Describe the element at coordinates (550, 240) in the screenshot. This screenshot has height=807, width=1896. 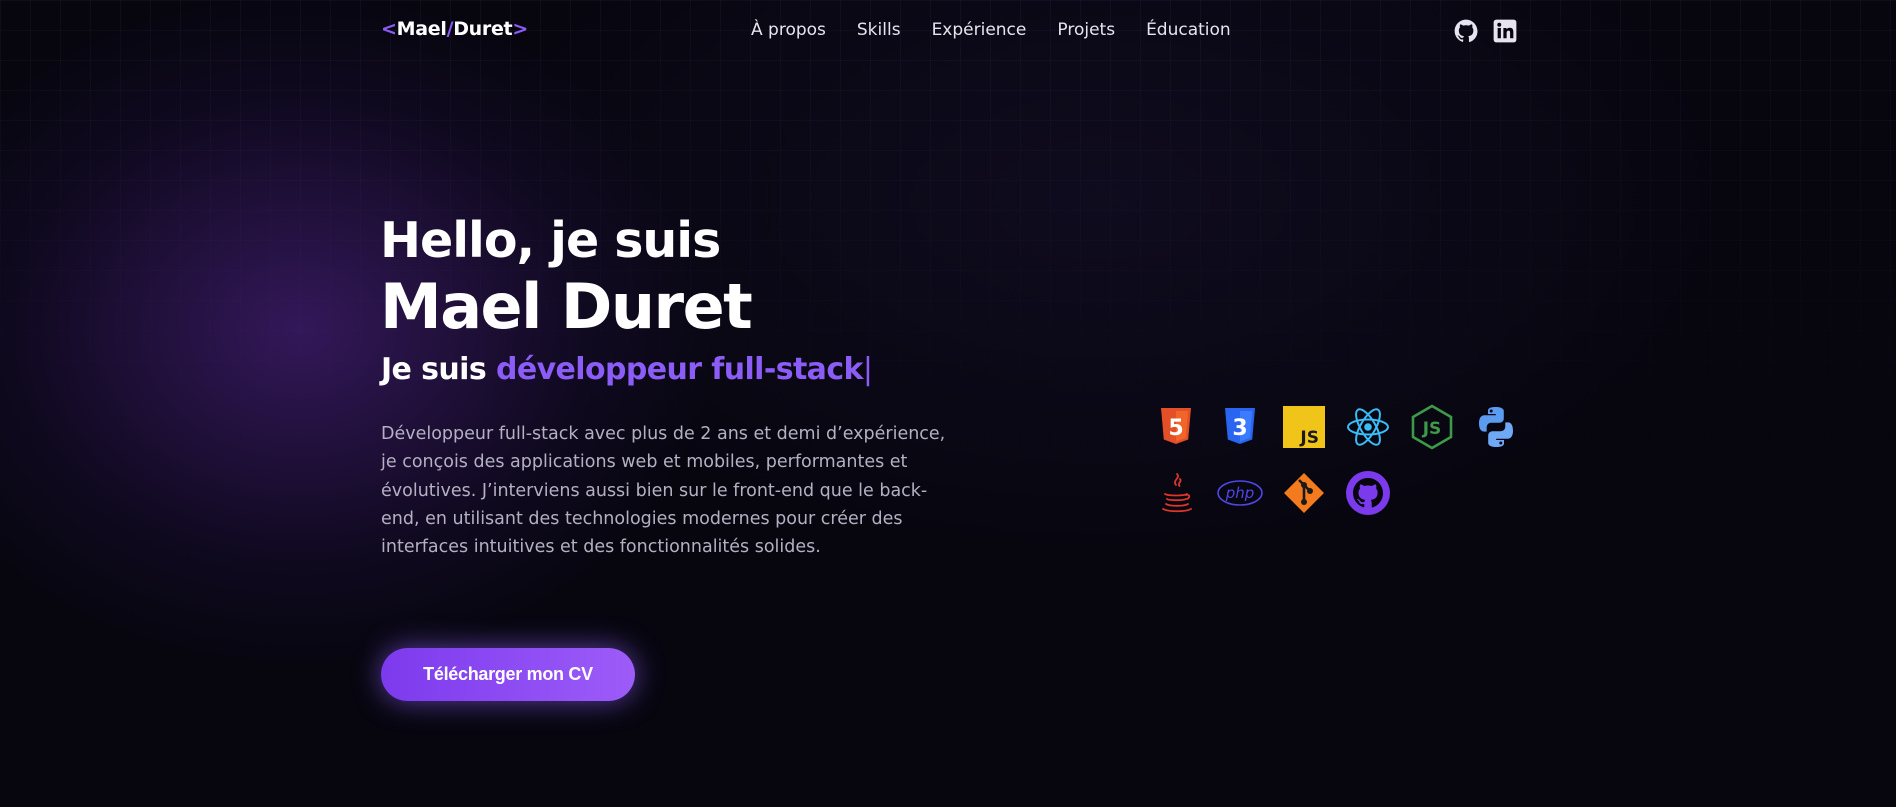
I see `hero-greeting: Hello, je suis` at that location.